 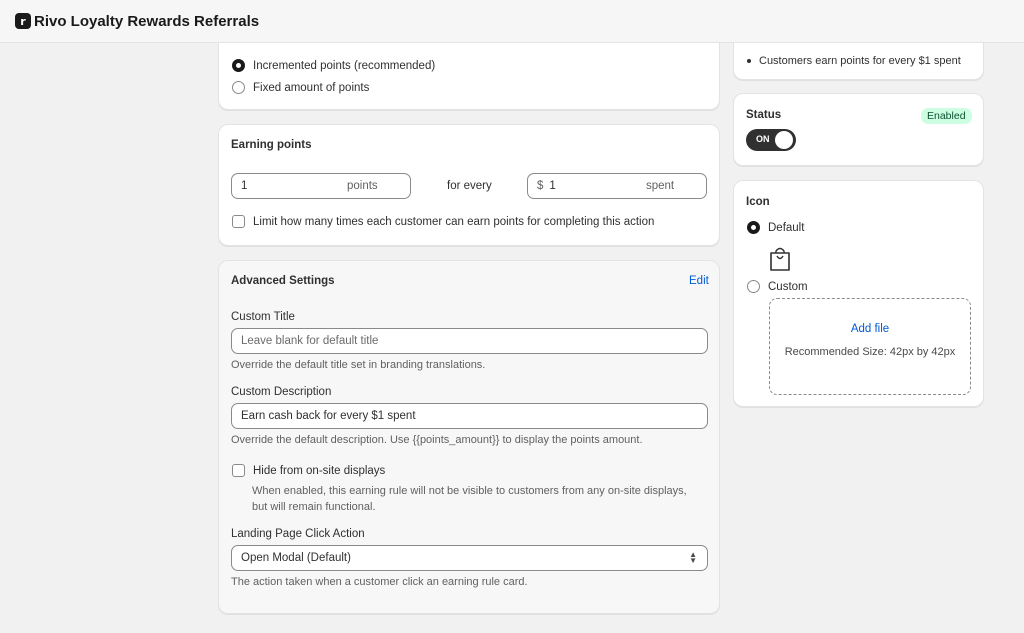 I want to click on radio-icon-default: Default, so click(x=775, y=227).